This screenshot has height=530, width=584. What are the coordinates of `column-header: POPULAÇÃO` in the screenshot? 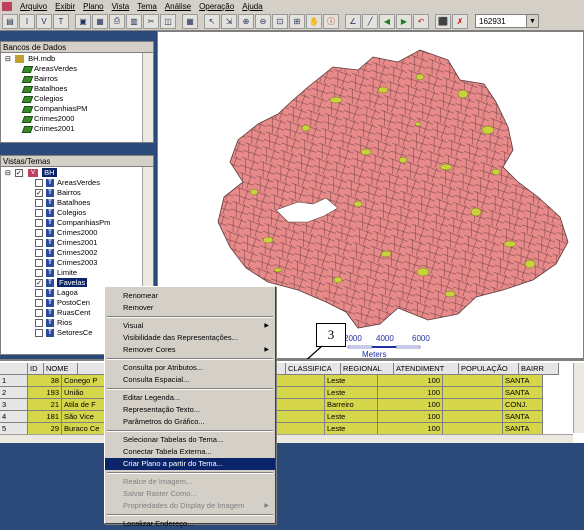 It's located at (489, 369).